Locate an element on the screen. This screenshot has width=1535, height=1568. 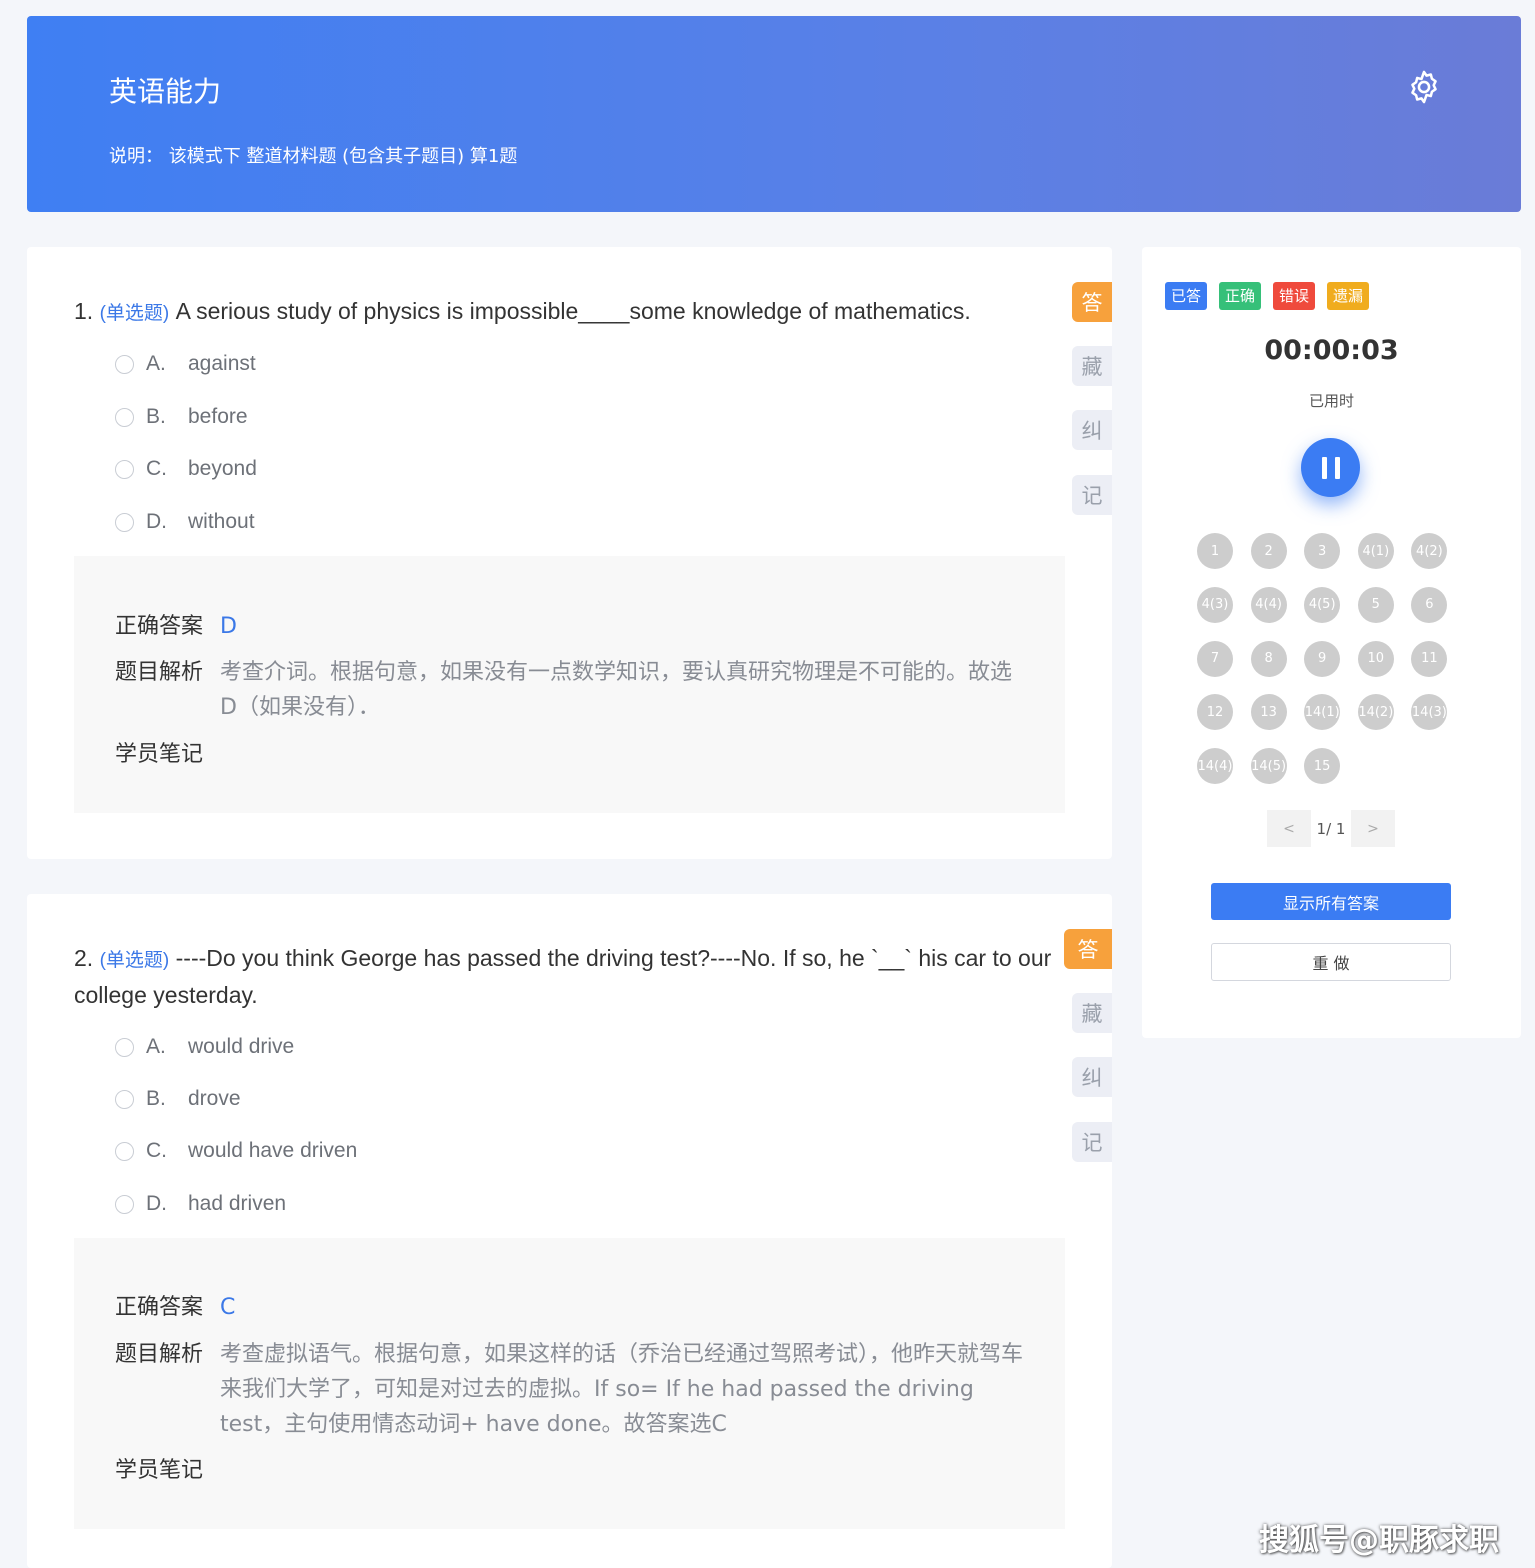
page-header: 英语能力 说明： 该模式下 整道材料题 (包含其子题目) 算1题 is located at coordinates (774, 114).